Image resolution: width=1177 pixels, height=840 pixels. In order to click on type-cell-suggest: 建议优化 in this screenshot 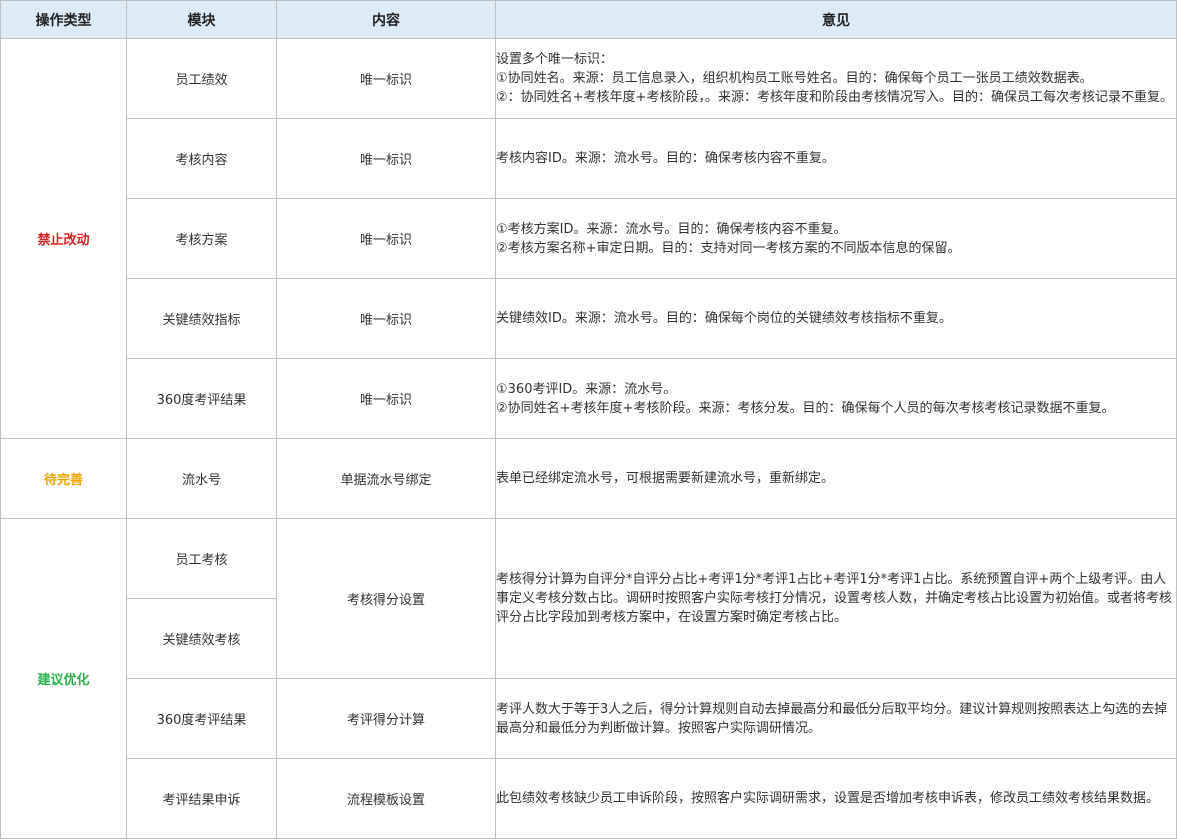, I will do `click(63, 678)`.